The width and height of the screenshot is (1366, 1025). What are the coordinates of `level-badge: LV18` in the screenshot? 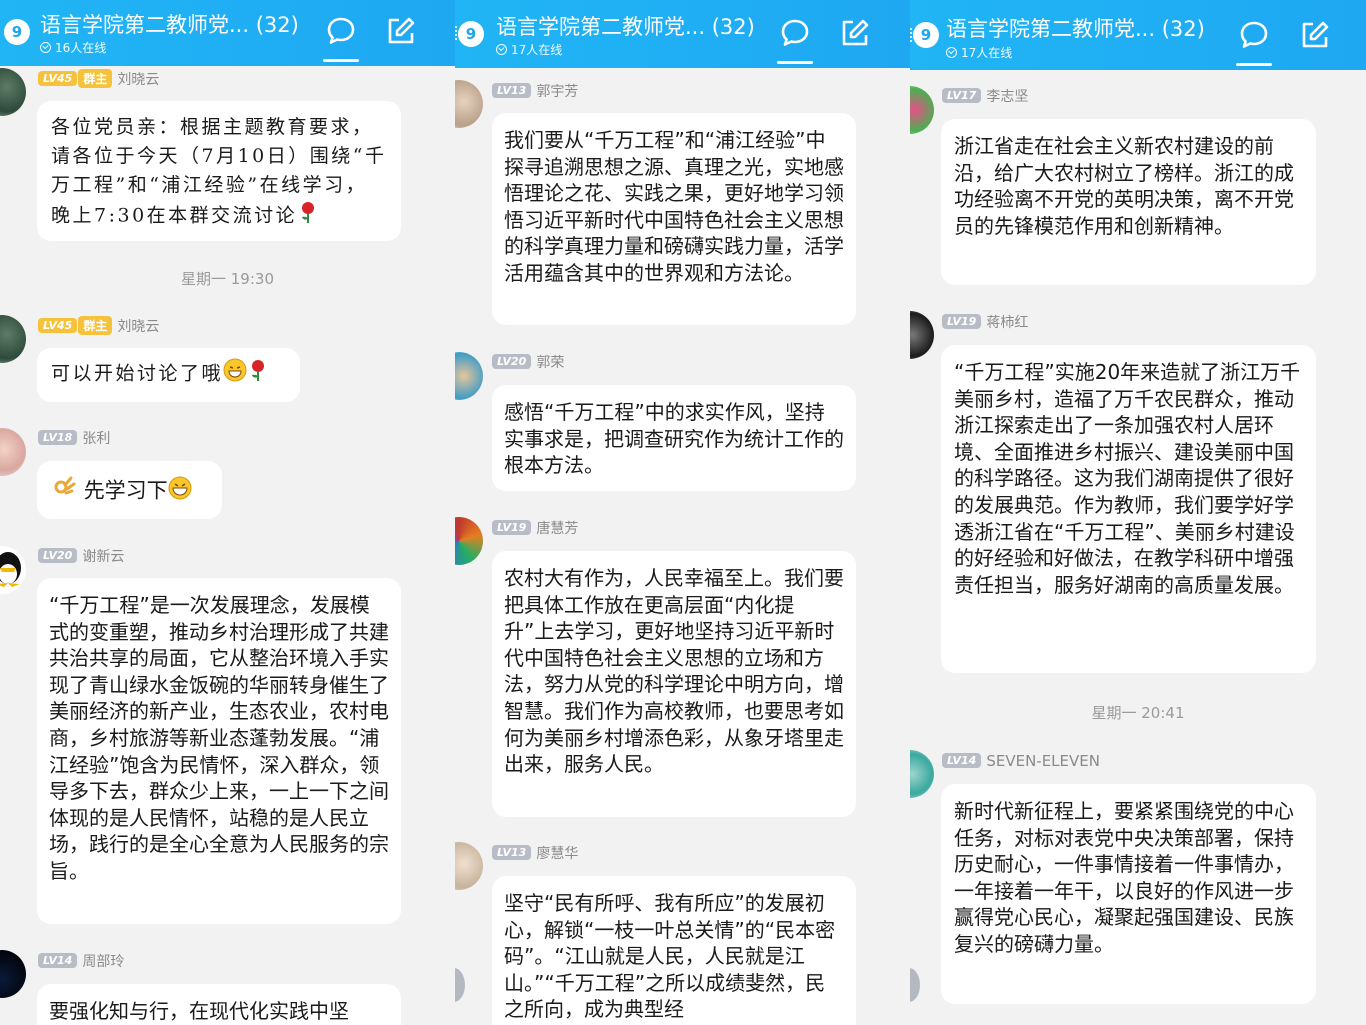 It's located at (58, 437).